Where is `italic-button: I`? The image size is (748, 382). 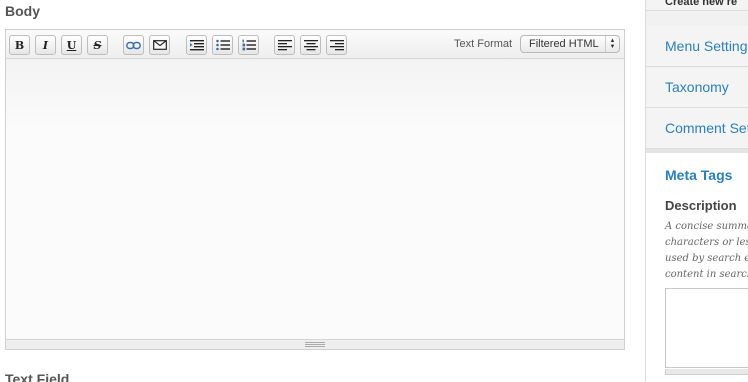 italic-button: I is located at coordinates (45, 45).